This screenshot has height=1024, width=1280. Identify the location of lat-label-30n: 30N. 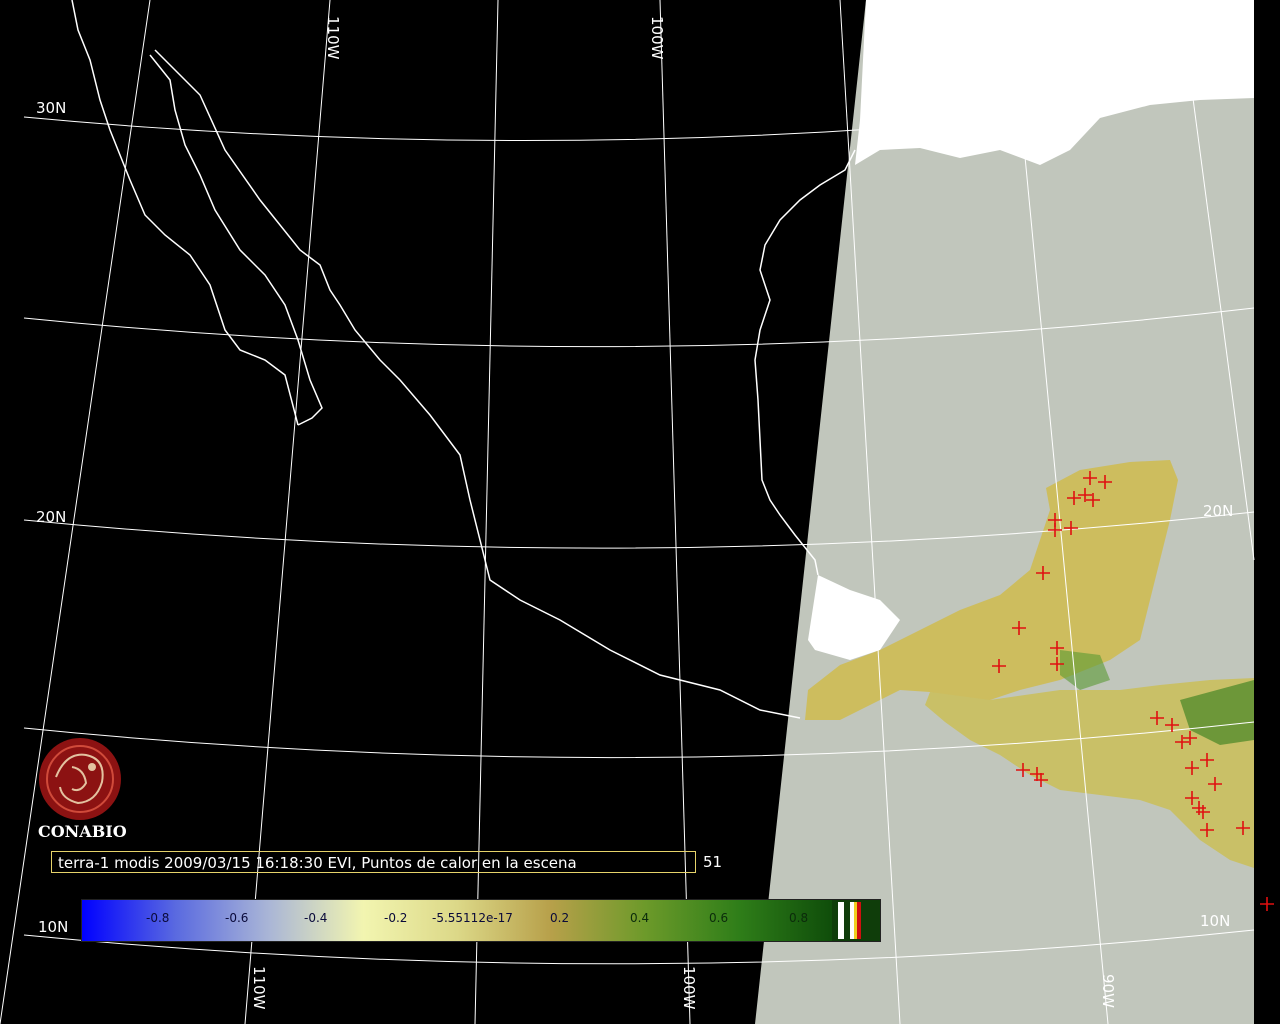
(51, 108).